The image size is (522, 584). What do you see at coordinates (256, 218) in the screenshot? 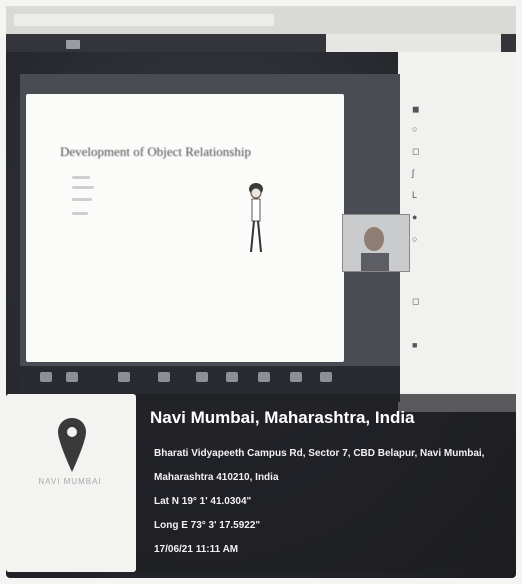
I see `stick-figure-illustration` at bounding box center [256, 218].